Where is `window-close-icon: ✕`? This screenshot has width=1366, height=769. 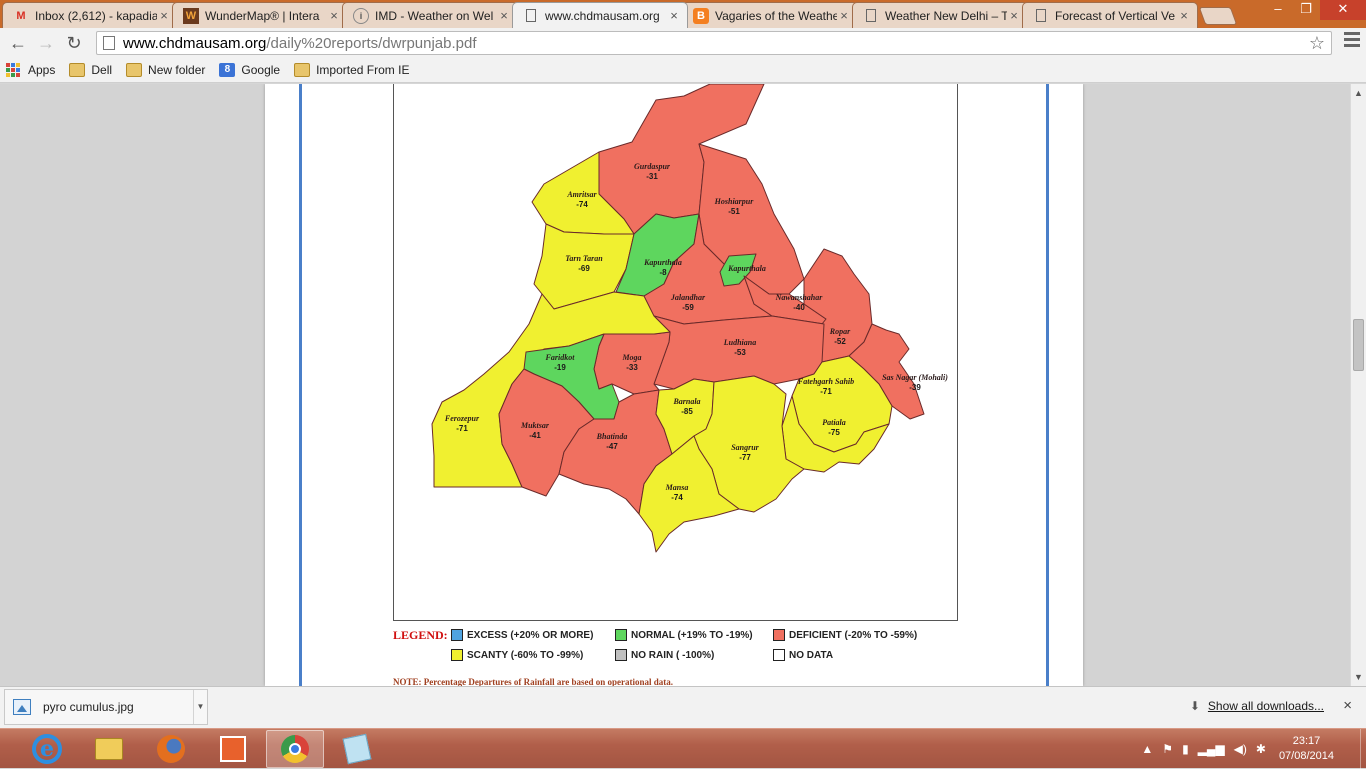 window-close-icon: ✕ is located at coordinates (1343, 10).